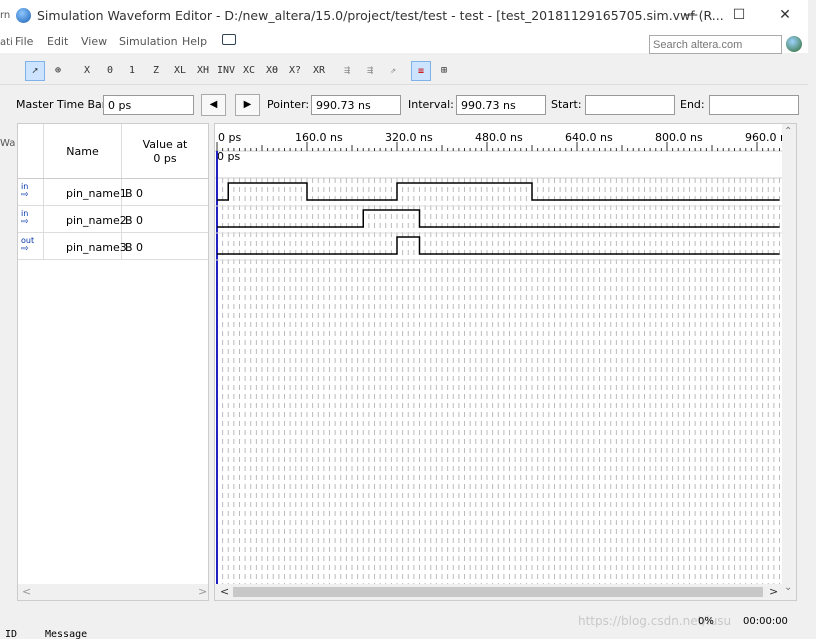  I want to click on force-high-impedance-icon: Z, so click(156, 71).